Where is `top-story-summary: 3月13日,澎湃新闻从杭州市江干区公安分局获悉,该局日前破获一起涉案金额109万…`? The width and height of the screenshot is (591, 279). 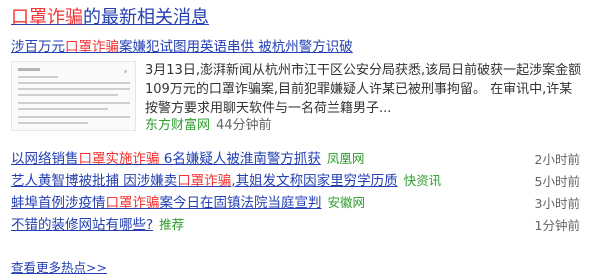 top-story-summary: 3月13日,澎湃新闻从杭州市江干区公安分局获悉,该局日前破获一起涉案金额109万… is located at coordinates (363, 89).